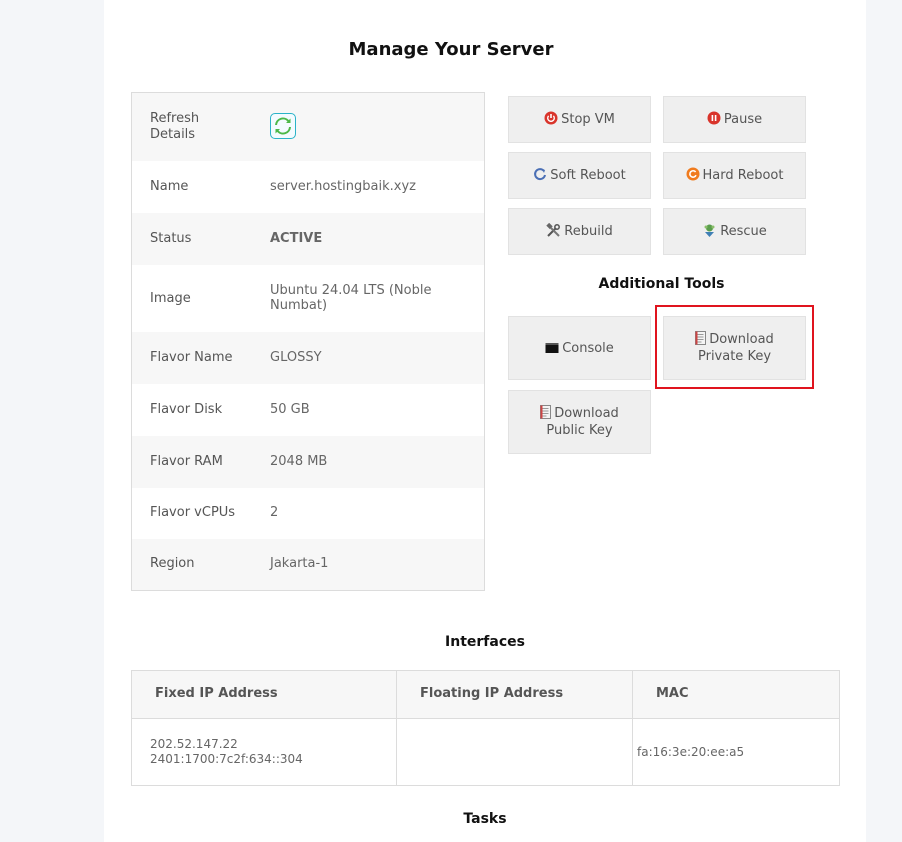 Image resolution: width=902 pixels, height=842 pixels. What do you see at coordinates (170, 298) in the screenshot?
I see `image-label: Image` at bounding box center [170, 298].